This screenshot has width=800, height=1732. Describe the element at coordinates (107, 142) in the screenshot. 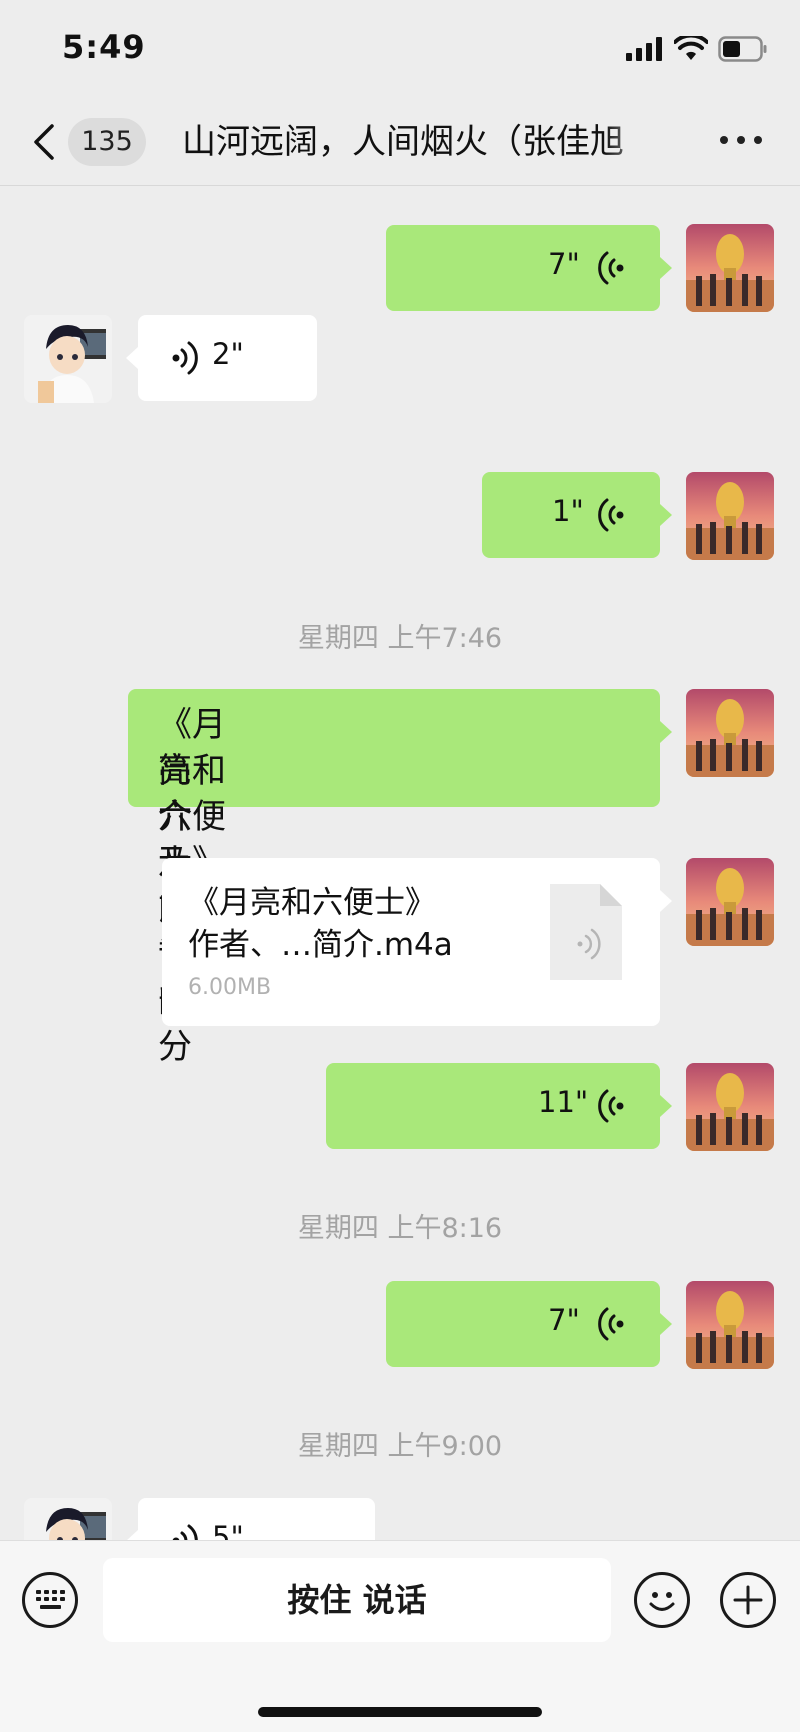

I see `unread-count-badge: 135` at that location.